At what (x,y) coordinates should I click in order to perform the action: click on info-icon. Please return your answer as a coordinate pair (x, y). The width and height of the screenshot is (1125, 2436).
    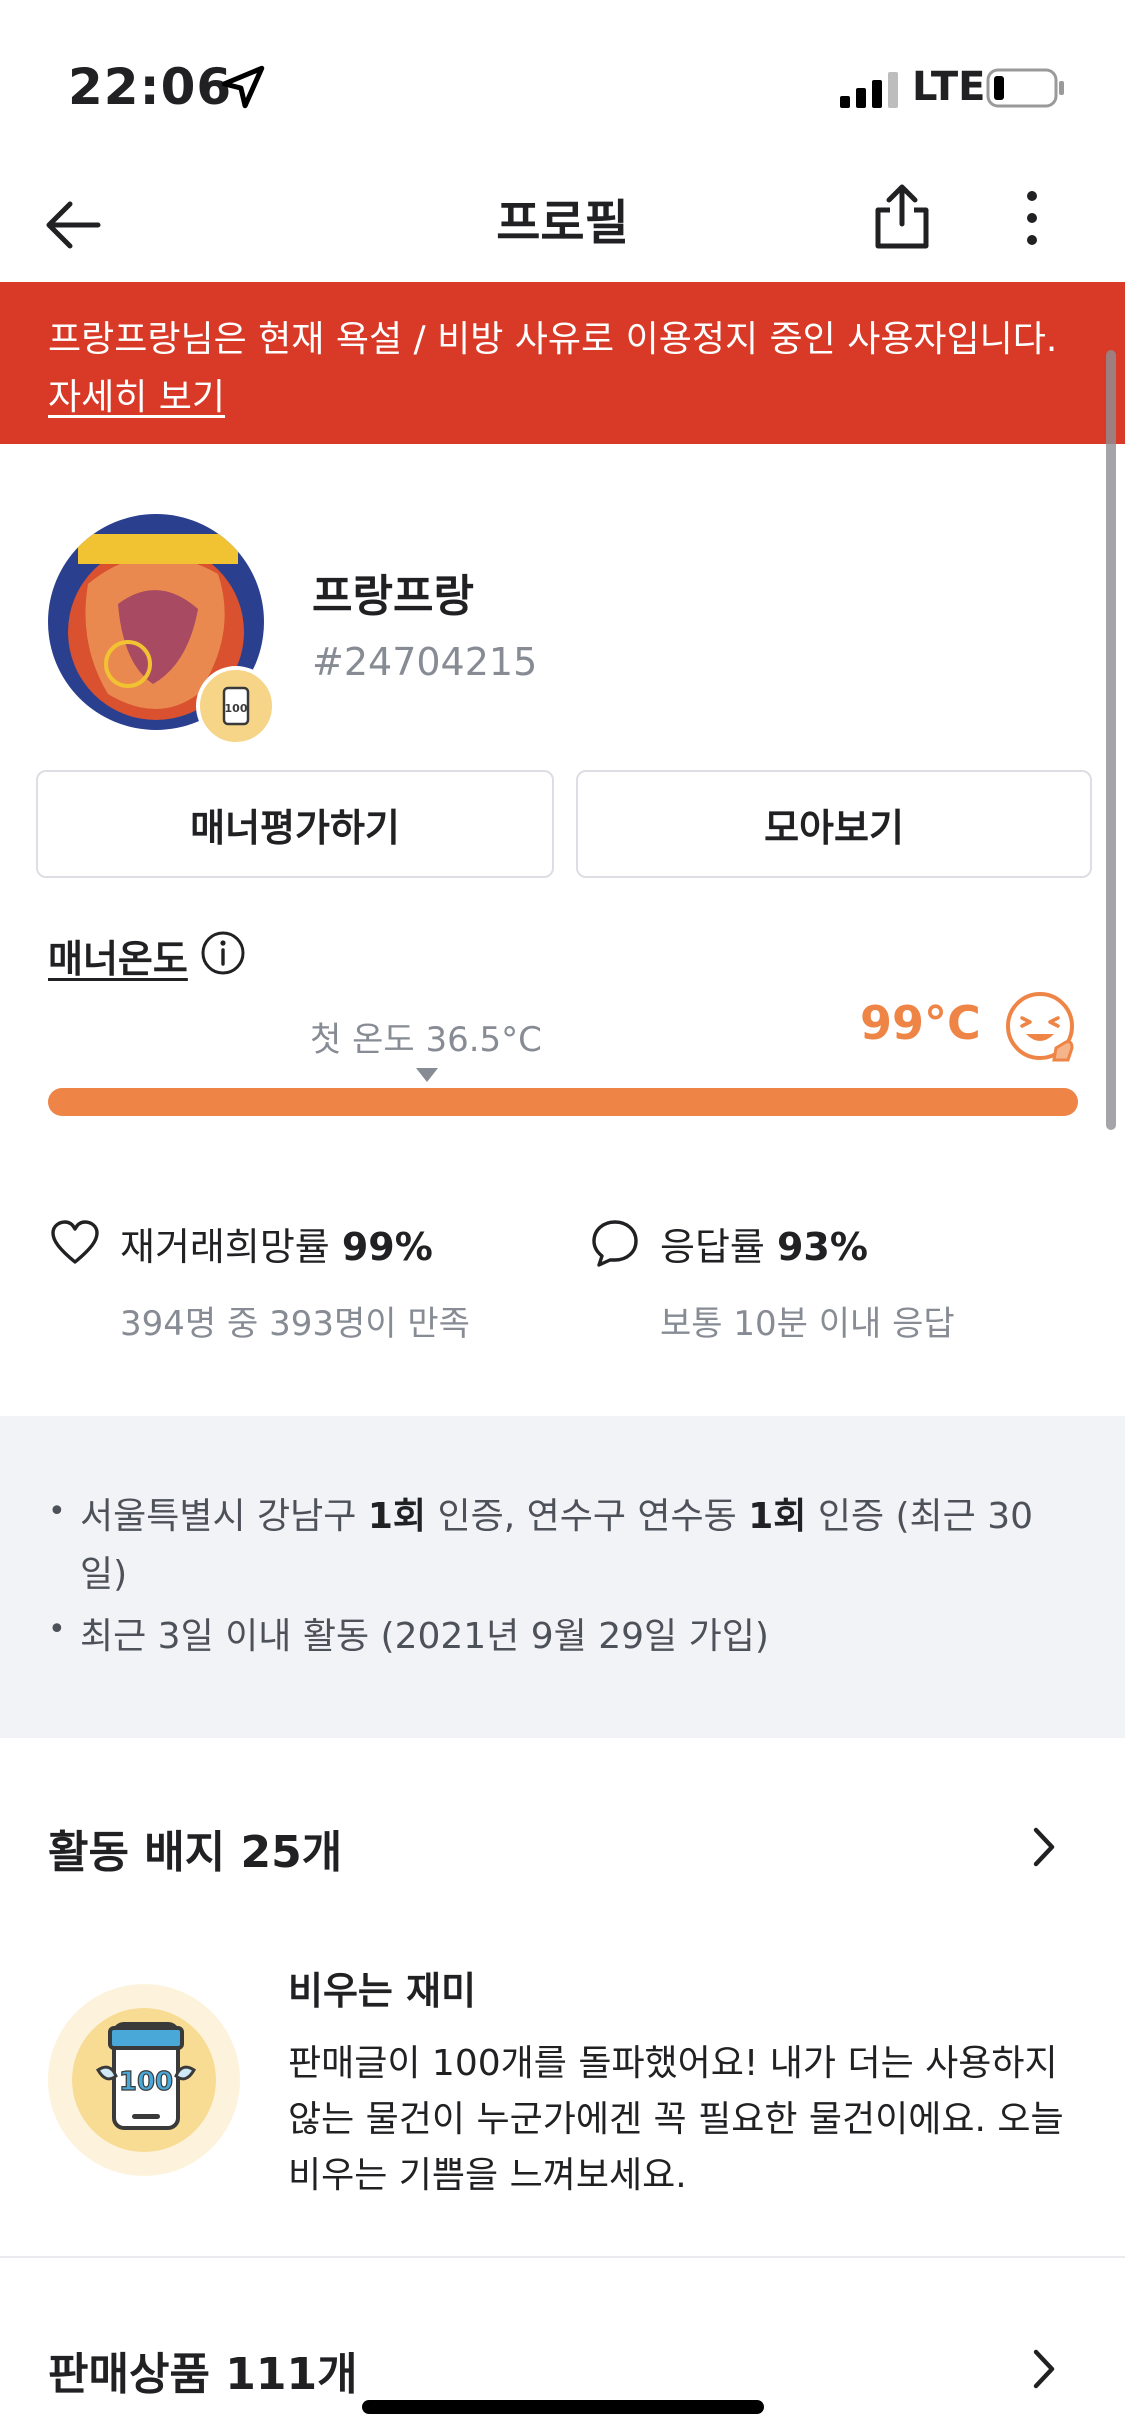
    Looking at the image, I should click on (223, 953).